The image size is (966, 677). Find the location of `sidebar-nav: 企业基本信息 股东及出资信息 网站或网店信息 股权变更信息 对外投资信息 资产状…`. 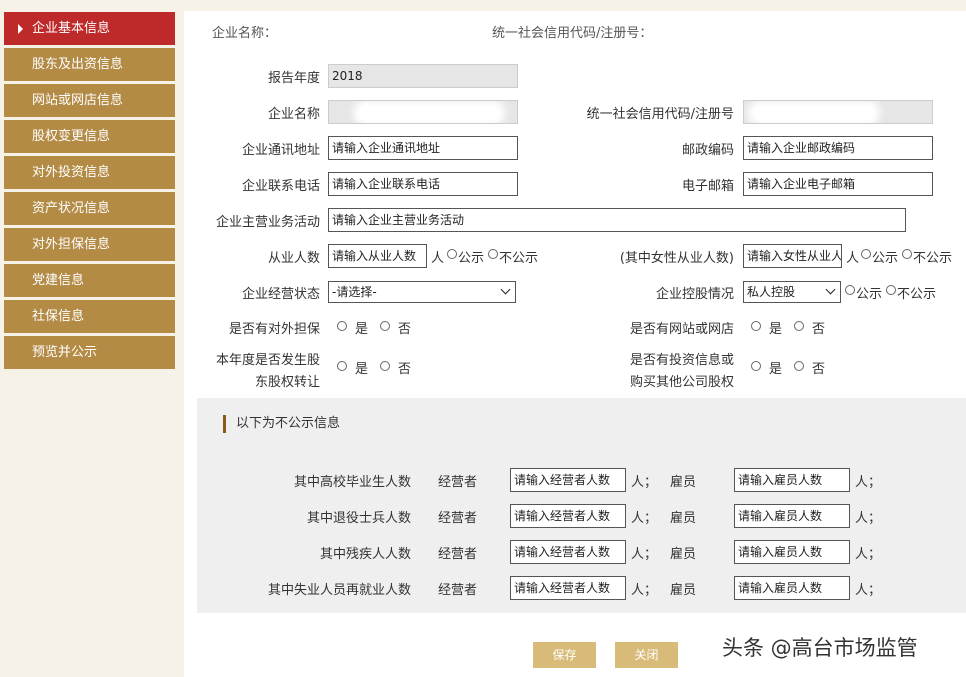

sidebar-nav: 企业基本信息 股东及出资信息 网站或网店信息 股权变更信息 对外投资信息 资产状… is located at coordinates (89, 192).